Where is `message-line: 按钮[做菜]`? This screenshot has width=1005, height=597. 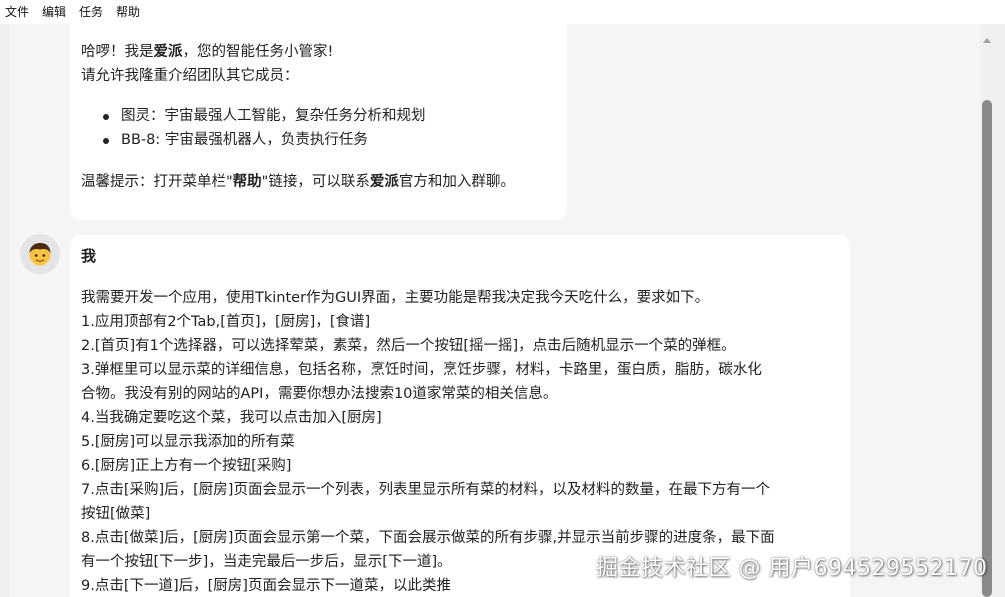
message-line: 按钮[做菜] is located at coordinates (116, 514).